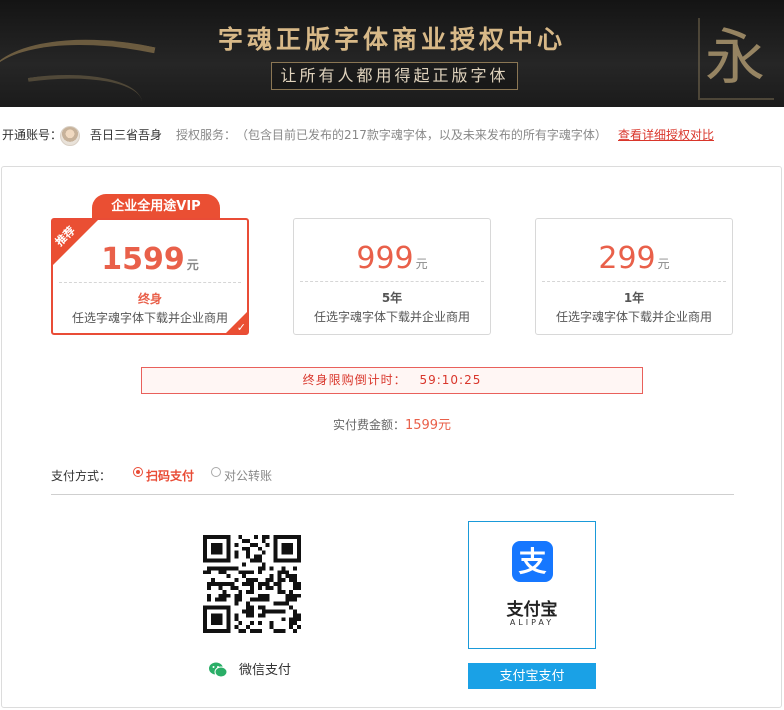 This screenshot has width=784, height=710. Describe the element at coordinates (354, 380) in the screenshot. I see `countdown-label: 终身限购倒计时：` at that location.